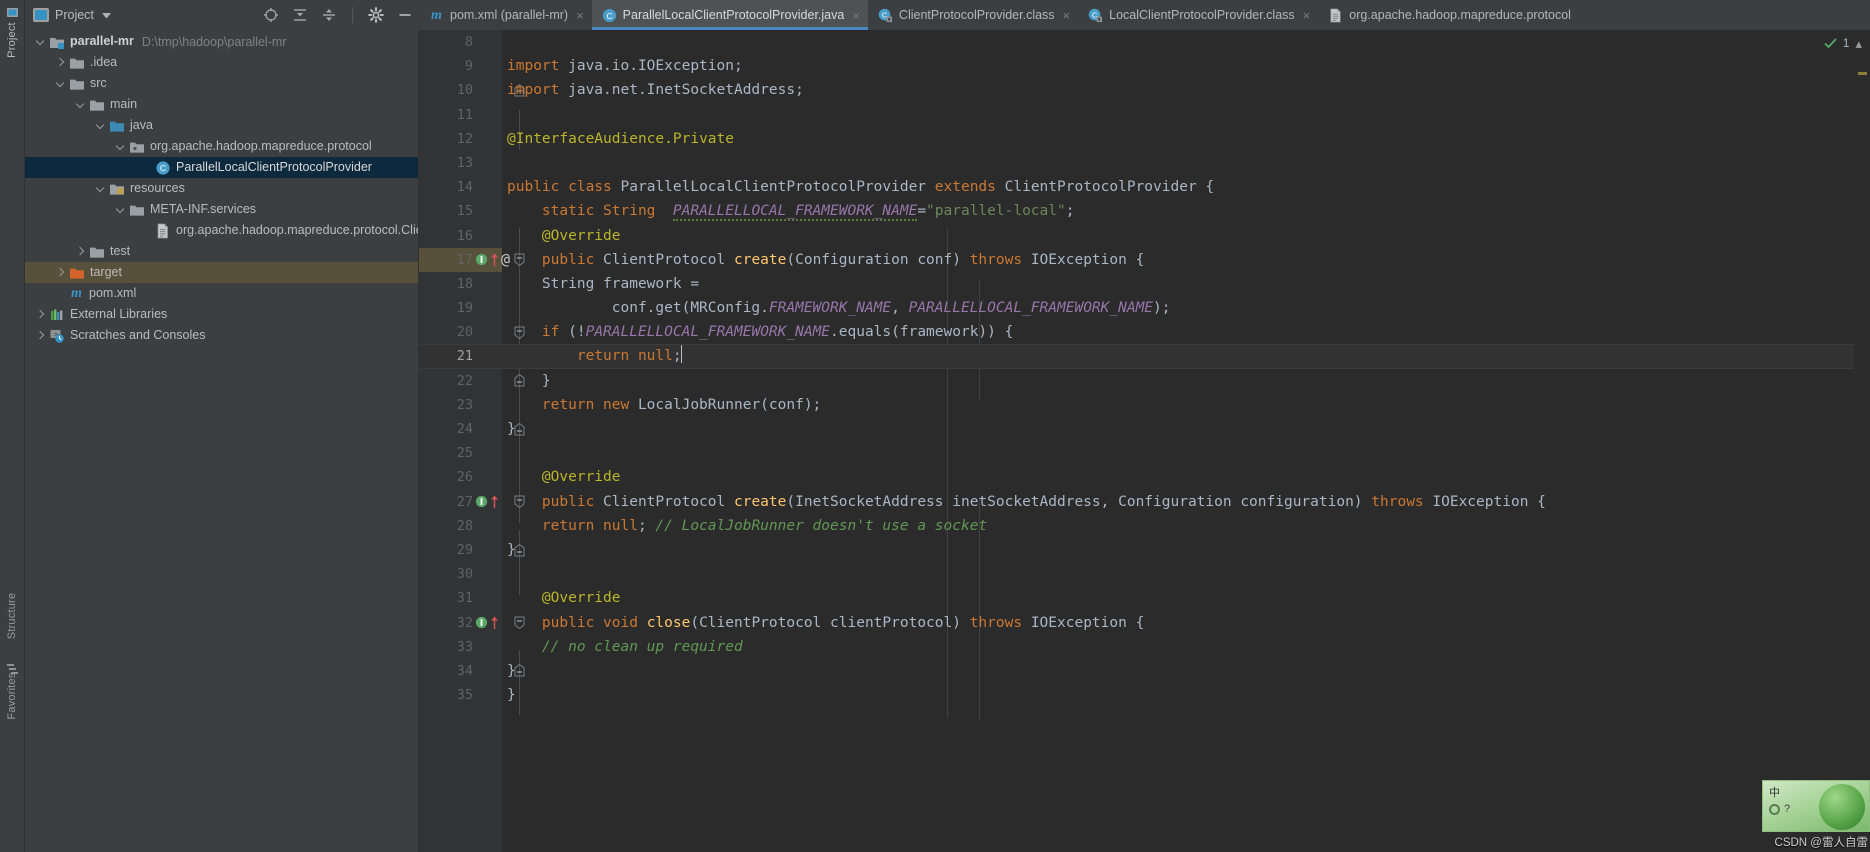  What do you see at coordinates (329, 15) in the screenshot?
I see `collapse-all-icon` at bounding box center [329, 15].